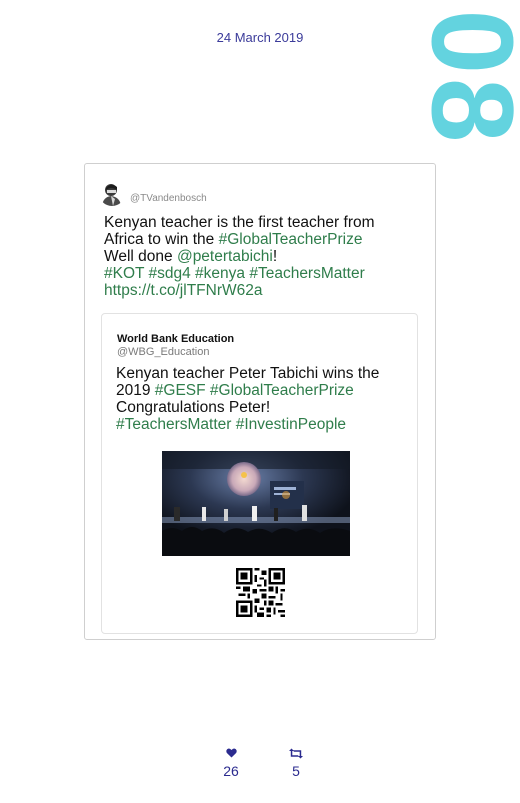  What do you see at coordinates (264, 290) in the screenshot?
I see `url-link: https://t.co/jlTFNrW62a` at bounding box center [264, 290].